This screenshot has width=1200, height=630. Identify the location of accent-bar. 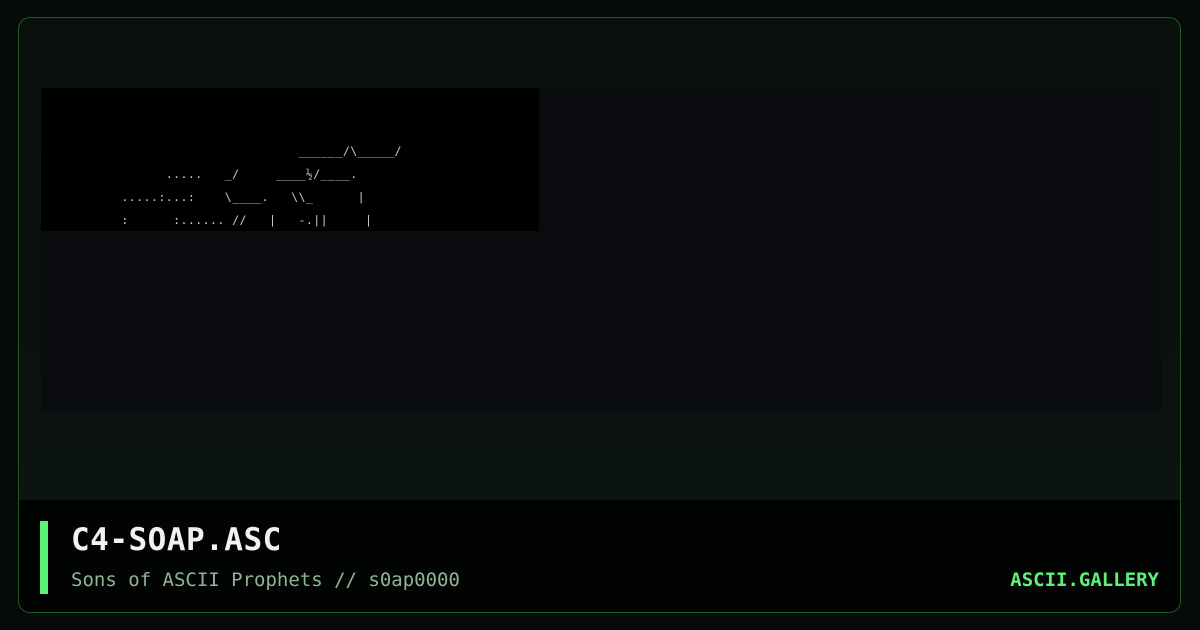
(44, 557).